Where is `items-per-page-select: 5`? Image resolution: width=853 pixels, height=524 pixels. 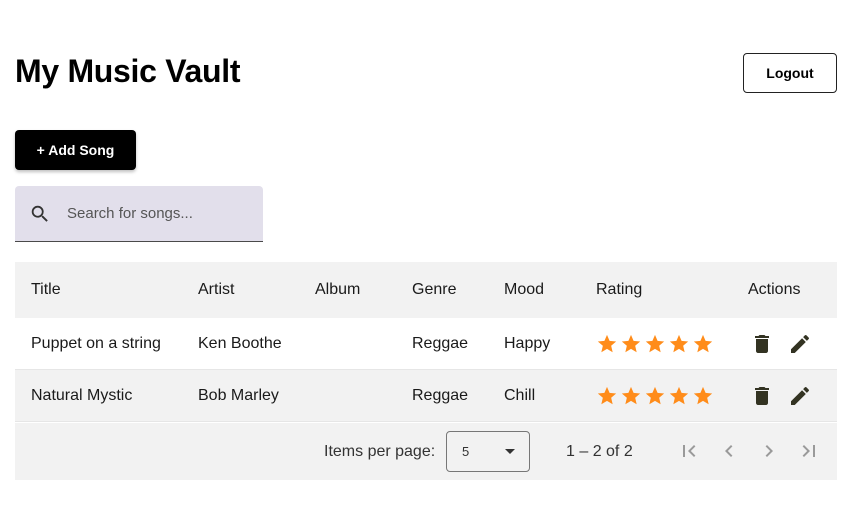
items-per-page-select: 5 is located at coordinates (488, 451).